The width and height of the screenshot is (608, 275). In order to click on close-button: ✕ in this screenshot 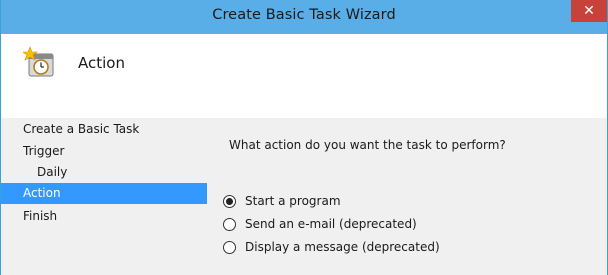, I will do `click(589, 11)`.